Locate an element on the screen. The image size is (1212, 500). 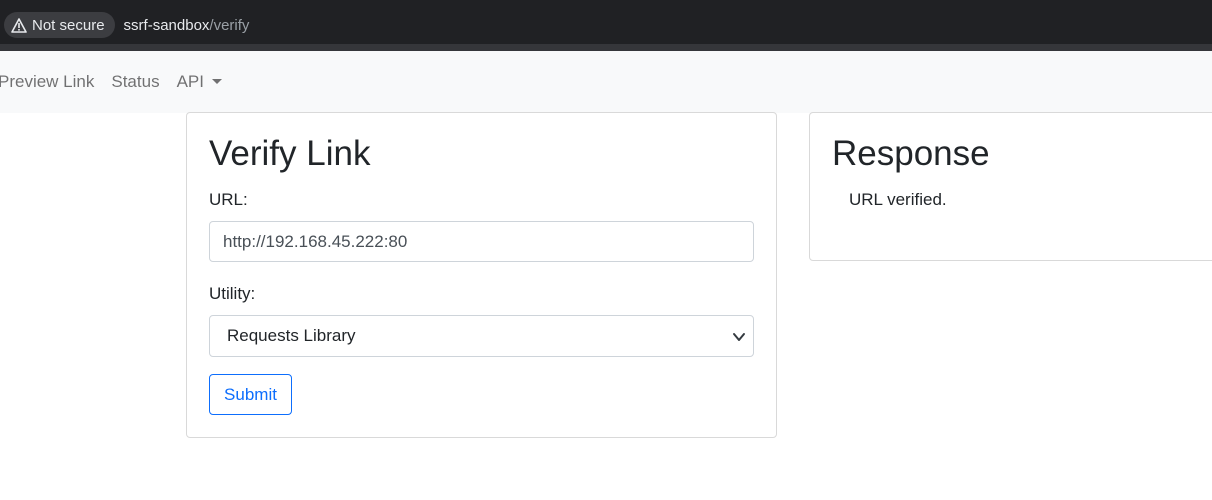
address-bar: Not secure ssrf-sandbox/verify is located at coordinates (606, 25).